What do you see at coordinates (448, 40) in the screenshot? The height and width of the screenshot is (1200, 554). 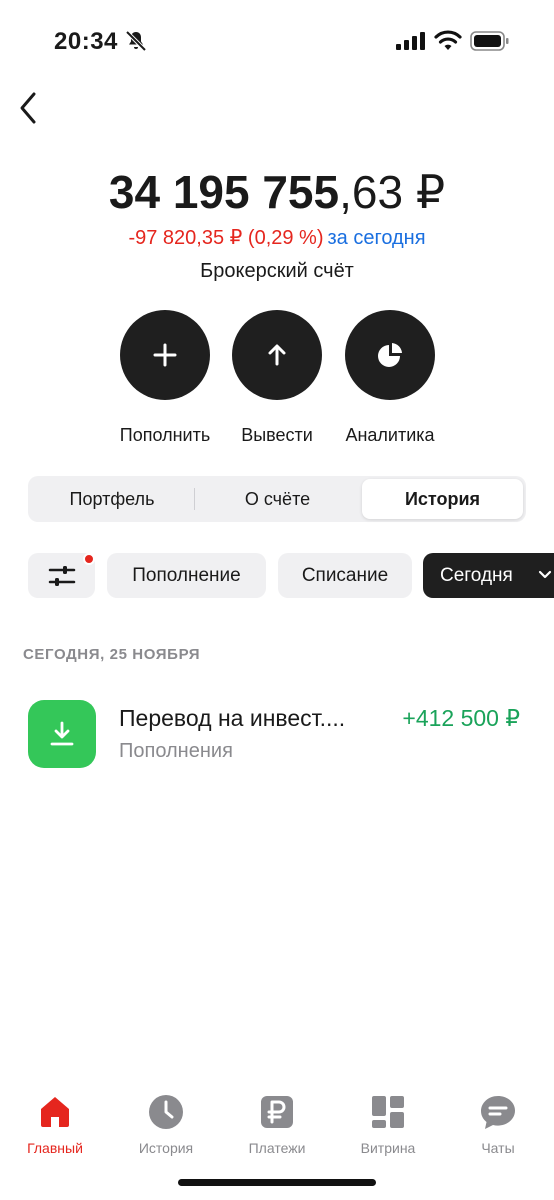 I see `wifi-icon` at bounding box center [448, 40].